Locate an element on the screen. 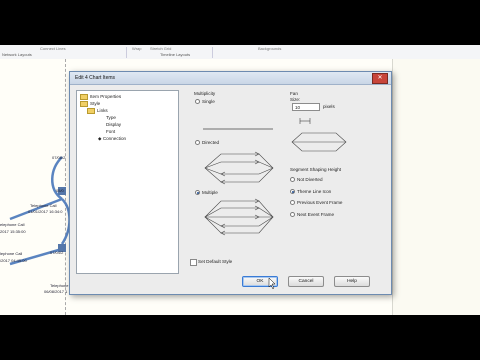  ribbon-item-stretch-grid: Stretch Grid is located at coordinates (160, 48).